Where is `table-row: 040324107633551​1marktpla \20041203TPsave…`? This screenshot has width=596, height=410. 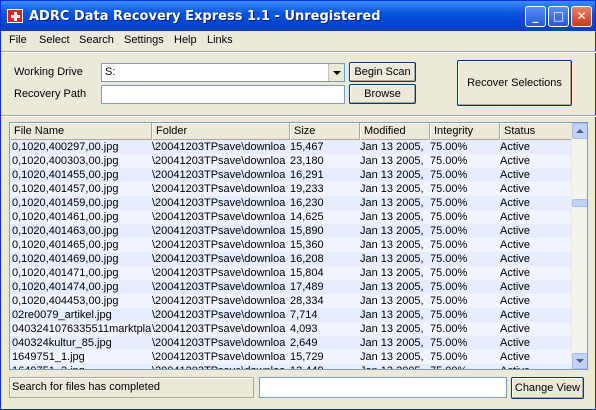
table-row: 040324107633551​1marktpla \20041203TPsave… is located at coordinates (291, 329).